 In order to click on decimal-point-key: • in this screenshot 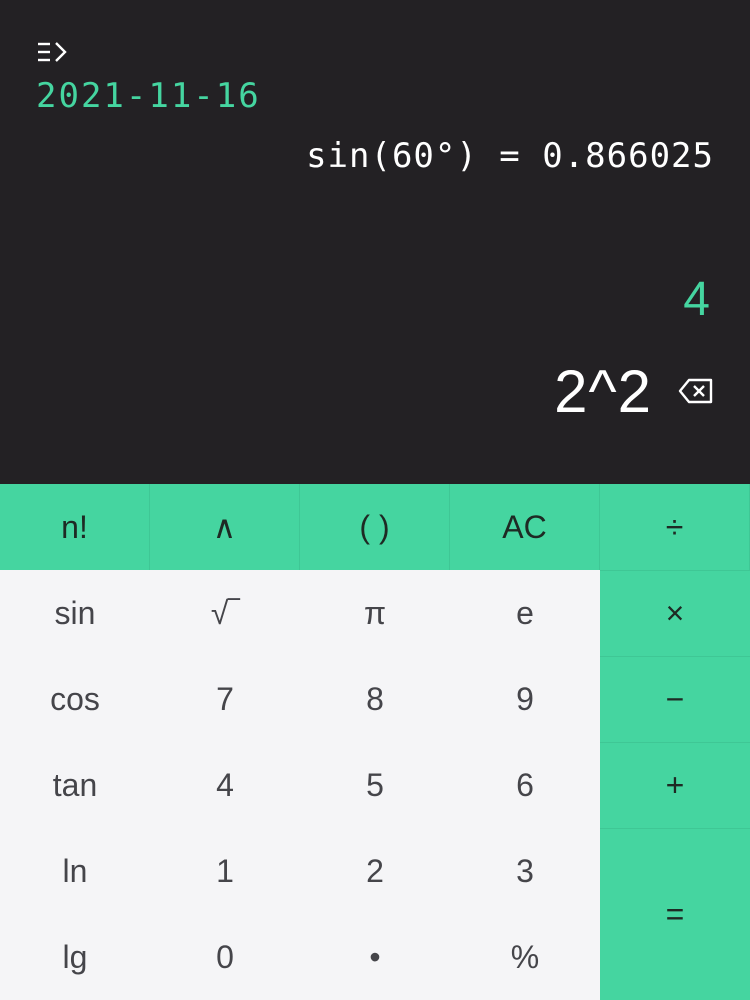, I will do `click(375, 957)`.